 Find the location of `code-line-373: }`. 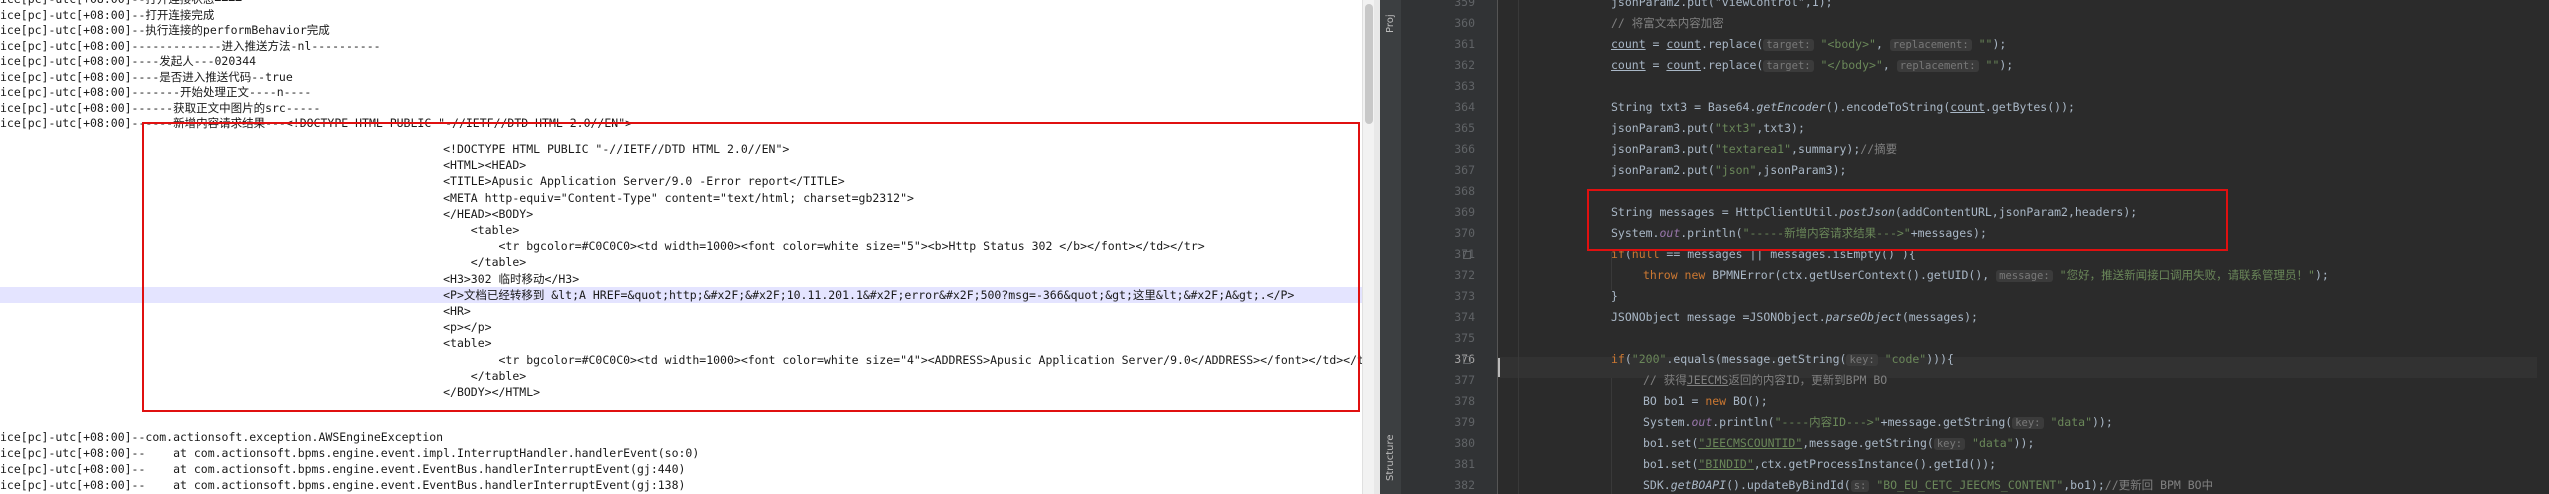

code-line-373: } is located at coordinates (1614, 296).